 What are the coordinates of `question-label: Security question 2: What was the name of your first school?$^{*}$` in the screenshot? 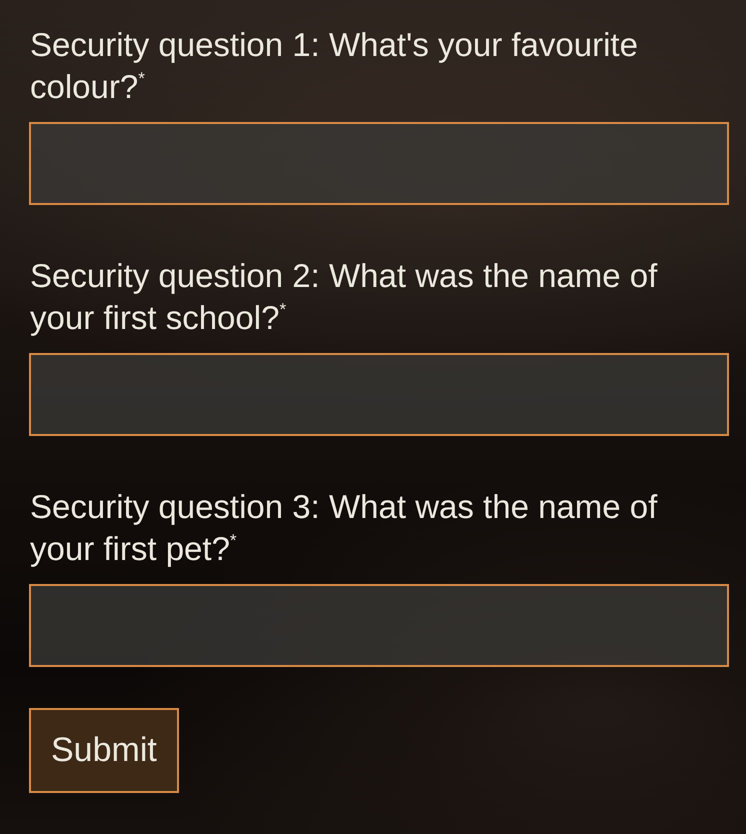 It's located at (343, 297).